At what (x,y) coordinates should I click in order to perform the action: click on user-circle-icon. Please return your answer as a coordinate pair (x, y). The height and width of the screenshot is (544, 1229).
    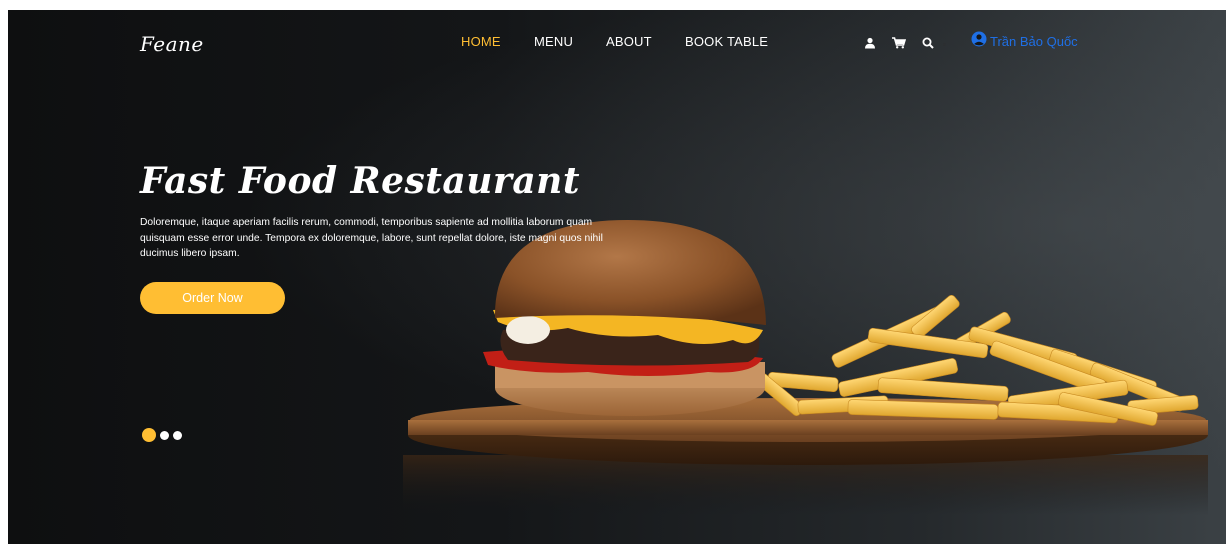
    Looking at the image, I should click on (979, 41).